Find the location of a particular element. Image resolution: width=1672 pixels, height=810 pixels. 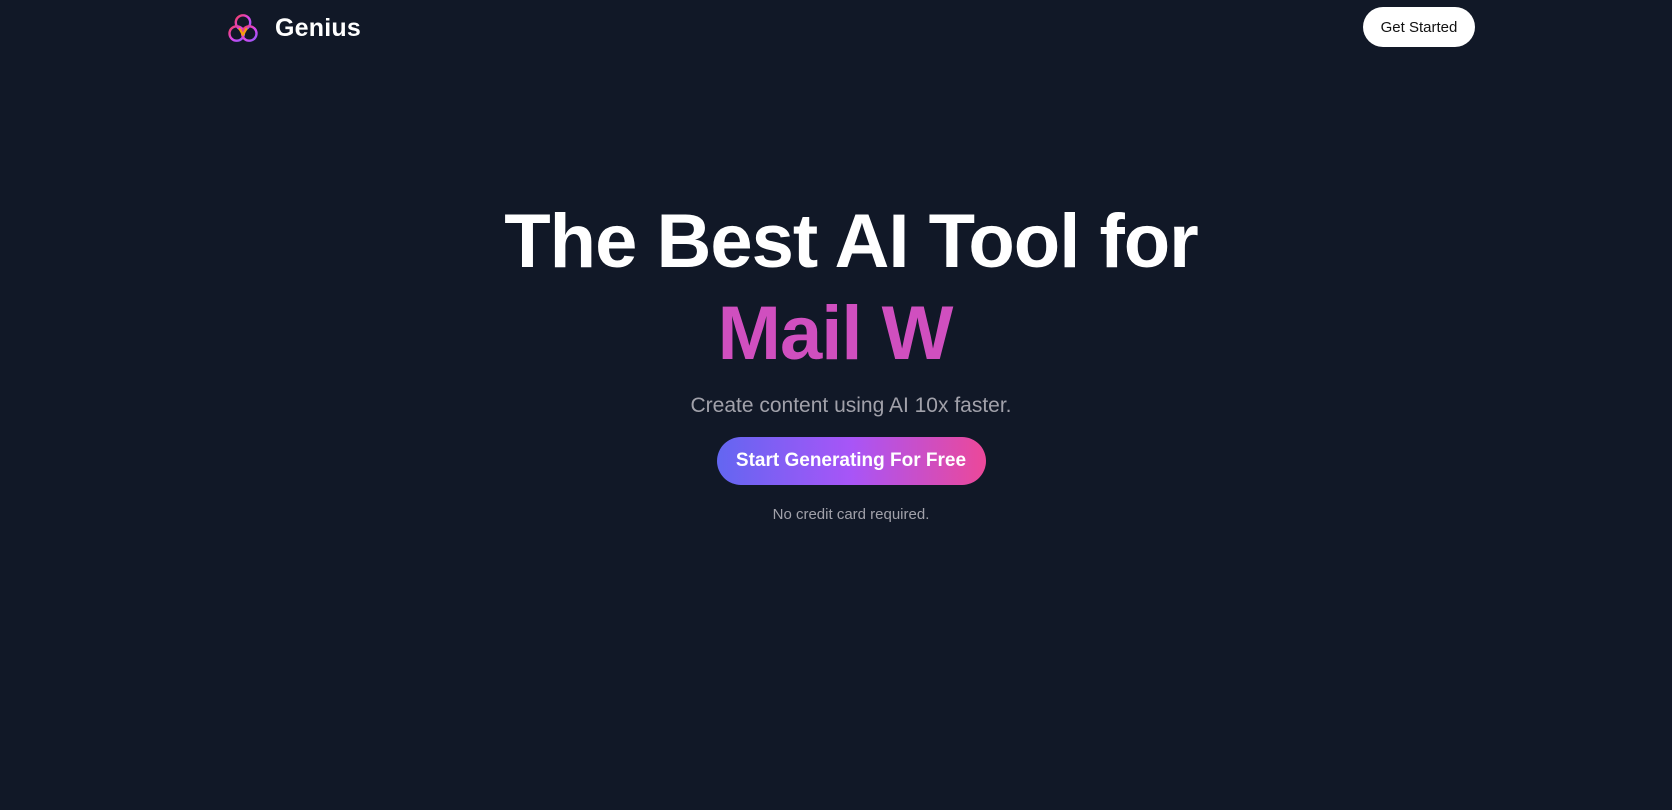

navbar: Genius Get Started is located at coordinates (836, 27).